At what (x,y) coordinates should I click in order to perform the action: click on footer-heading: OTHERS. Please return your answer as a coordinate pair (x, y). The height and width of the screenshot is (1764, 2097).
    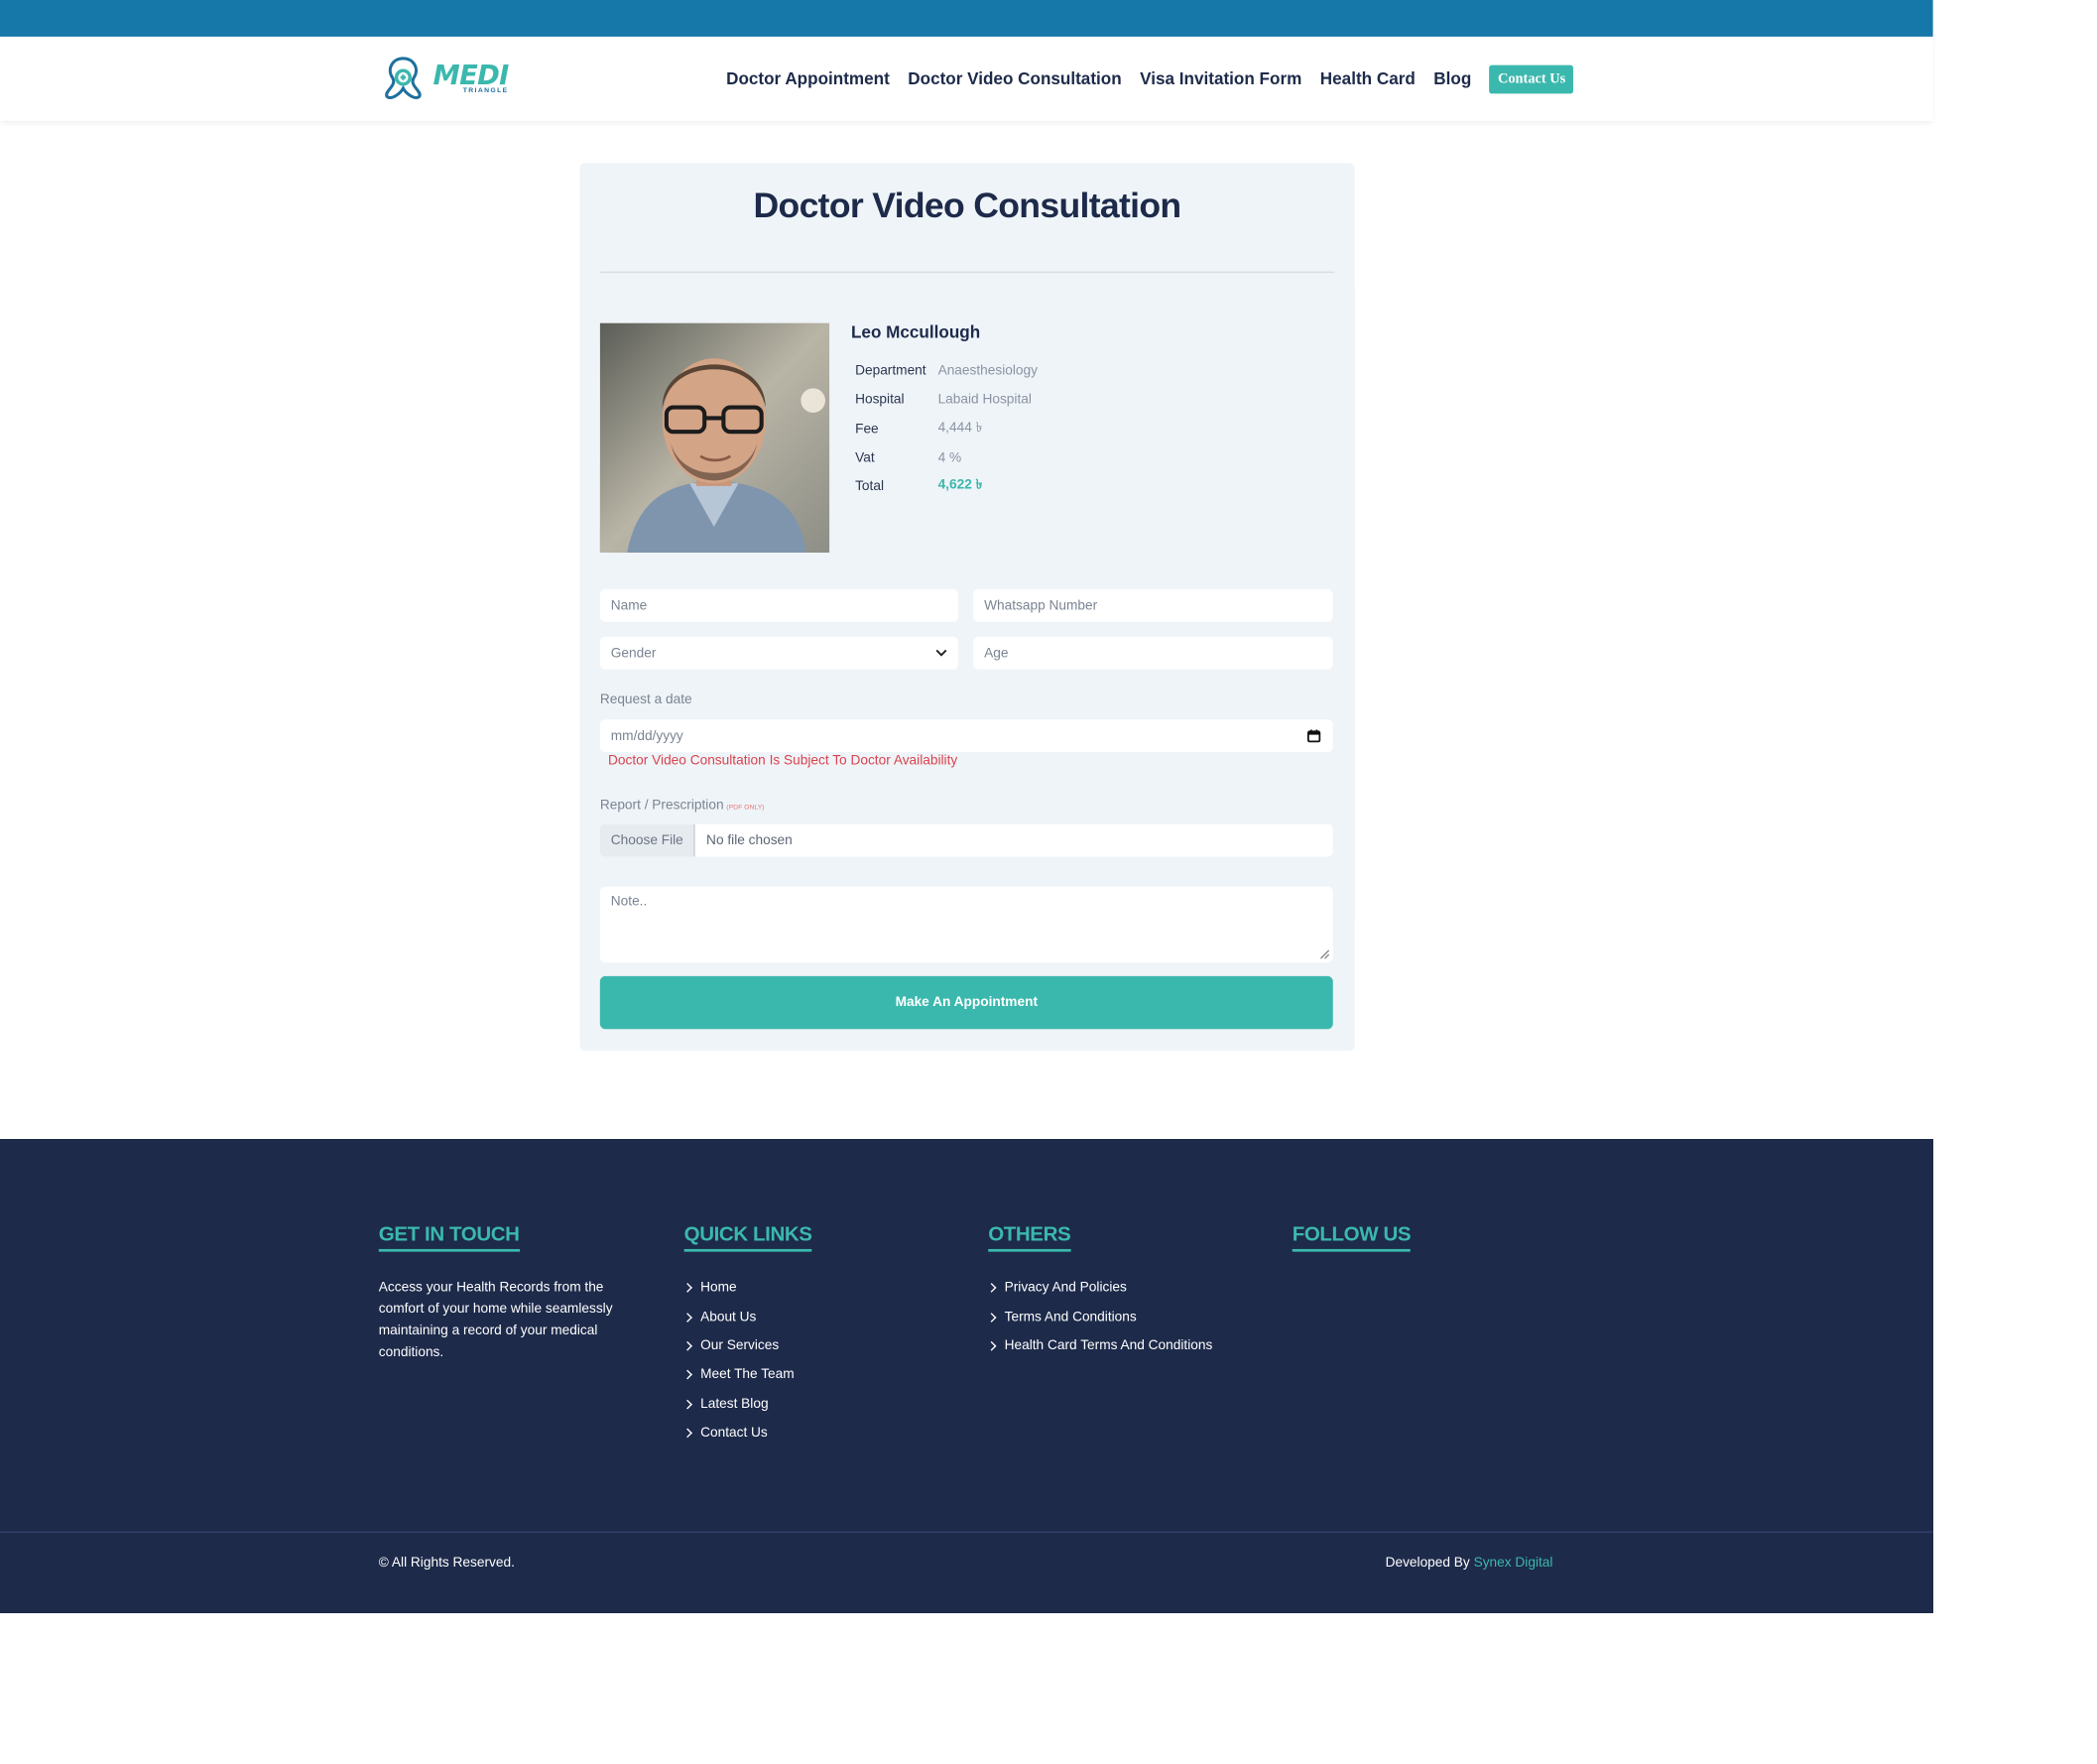
    Looking at the image, I should click on (1029, 1237).